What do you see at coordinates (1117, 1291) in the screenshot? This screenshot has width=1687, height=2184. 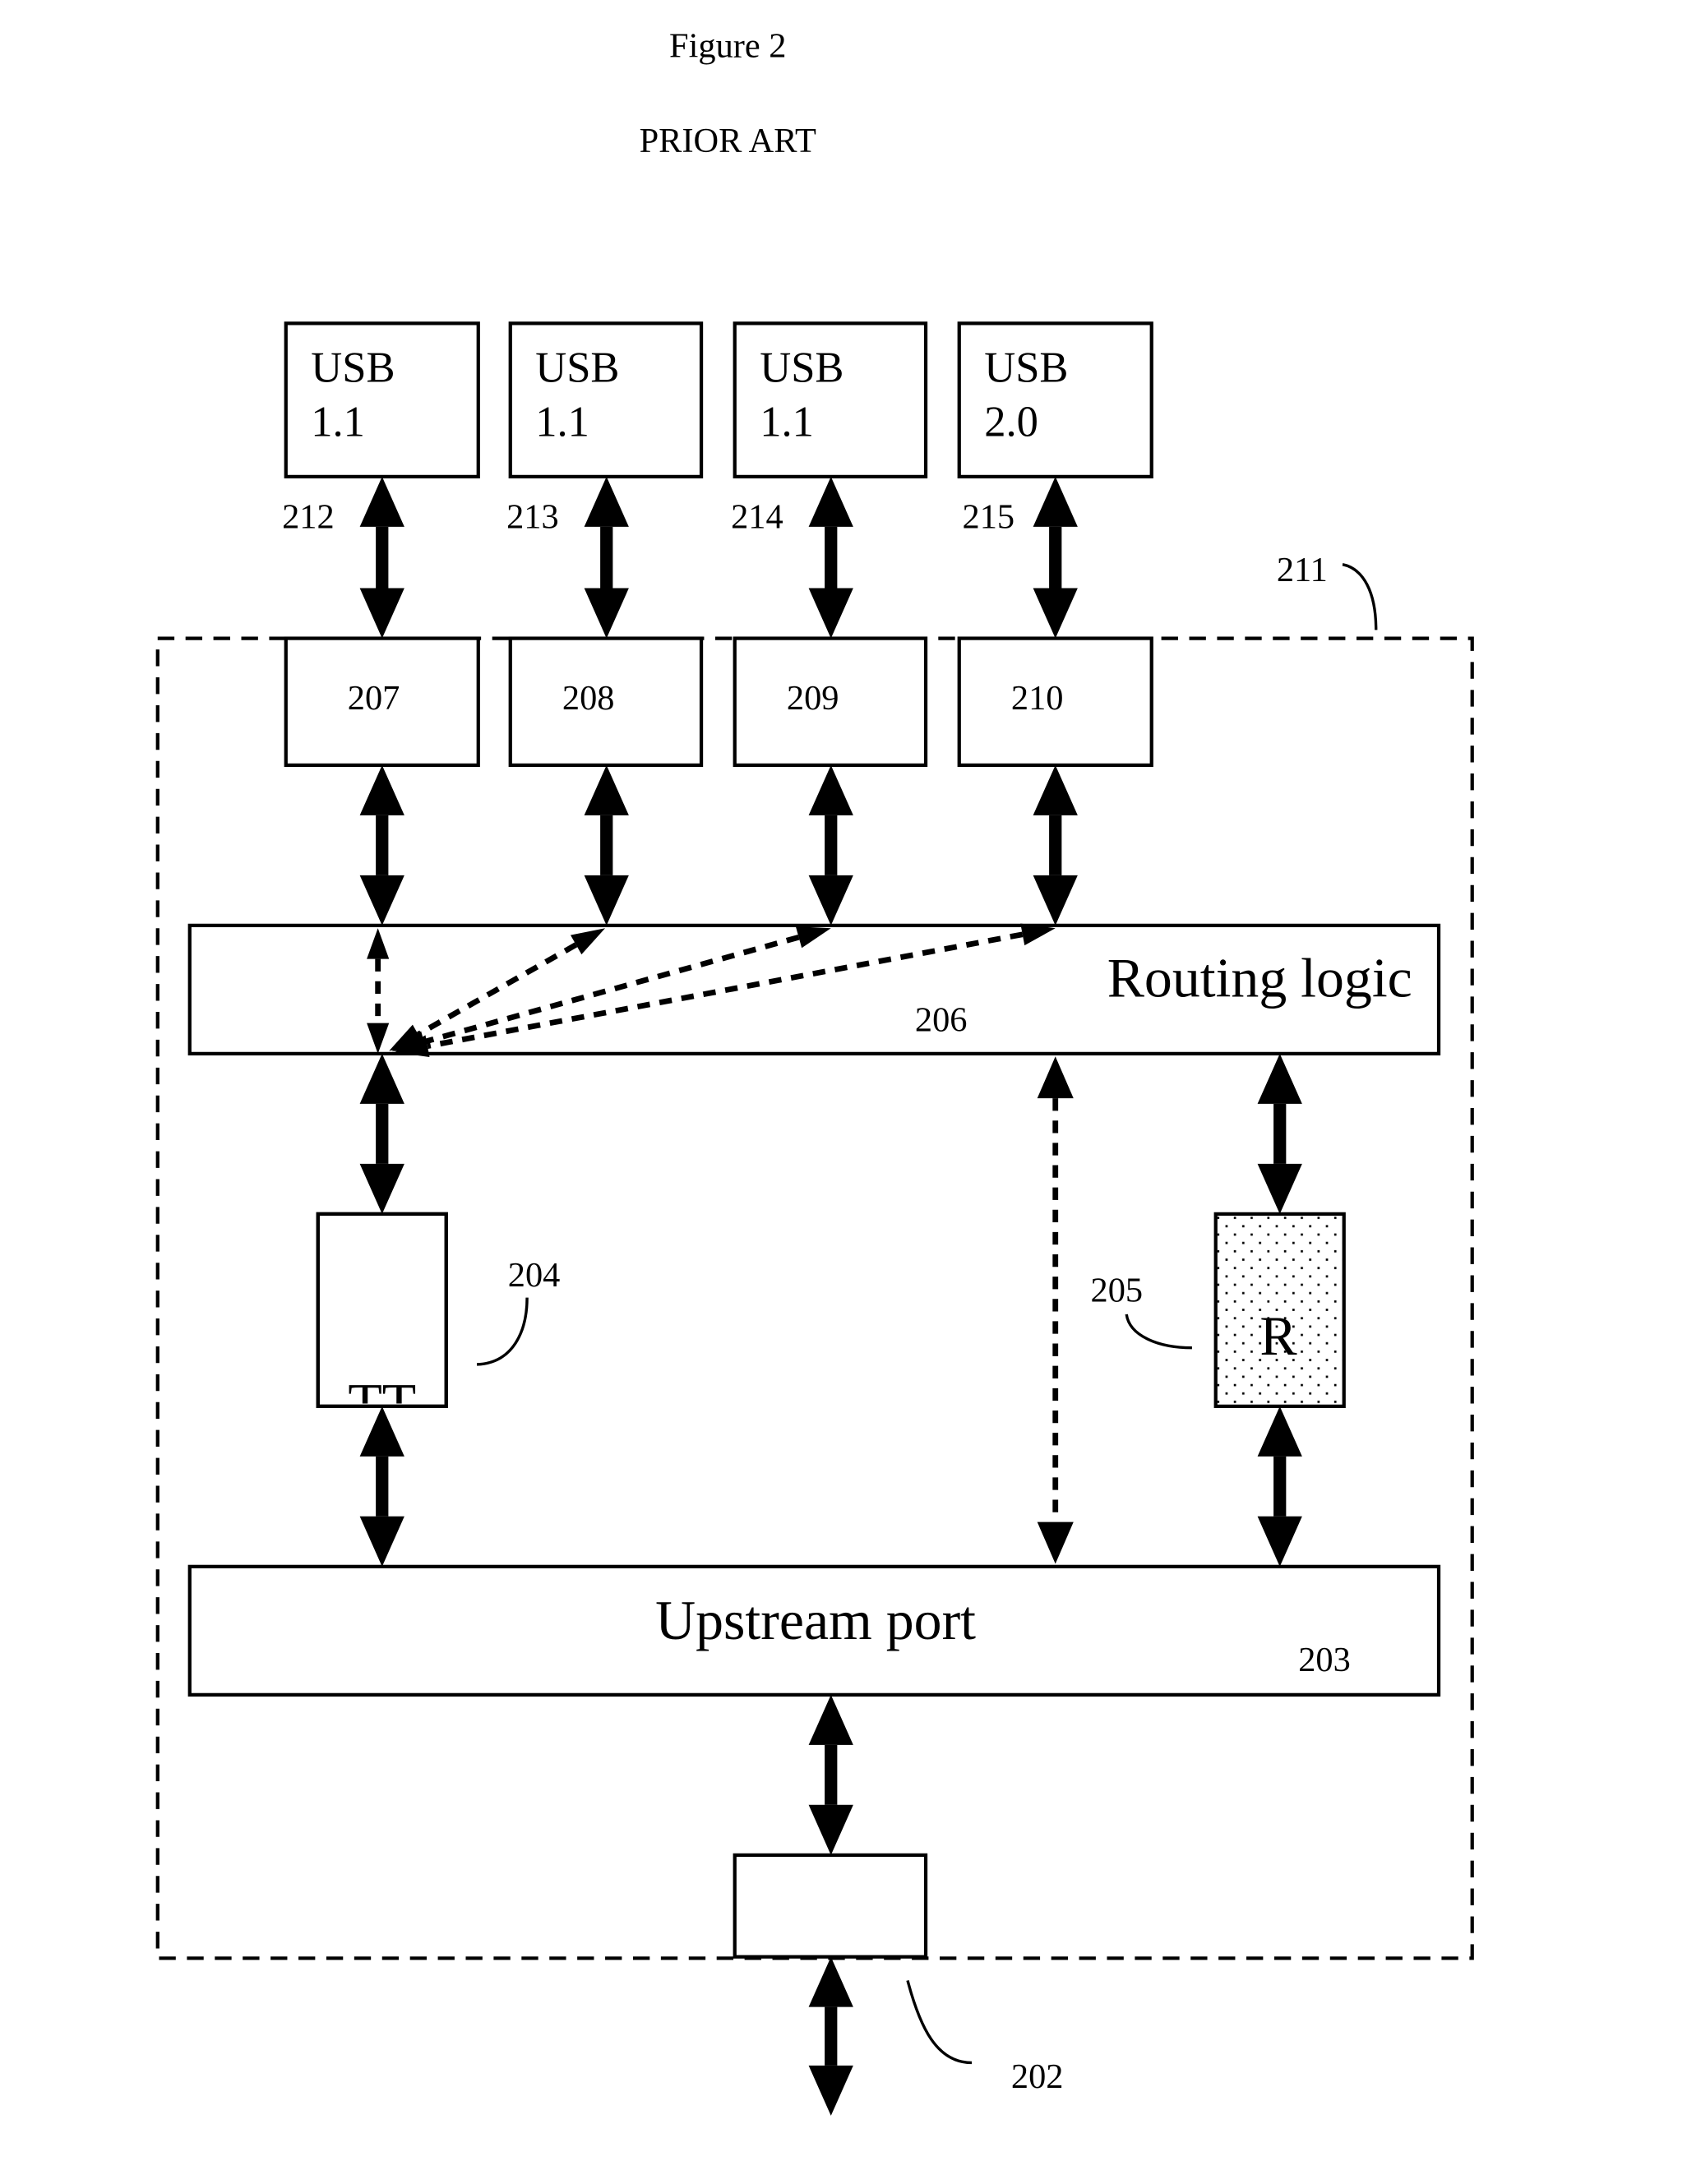 I see `repeater-ref-label: 205` at bounding box center [1117, 1291].